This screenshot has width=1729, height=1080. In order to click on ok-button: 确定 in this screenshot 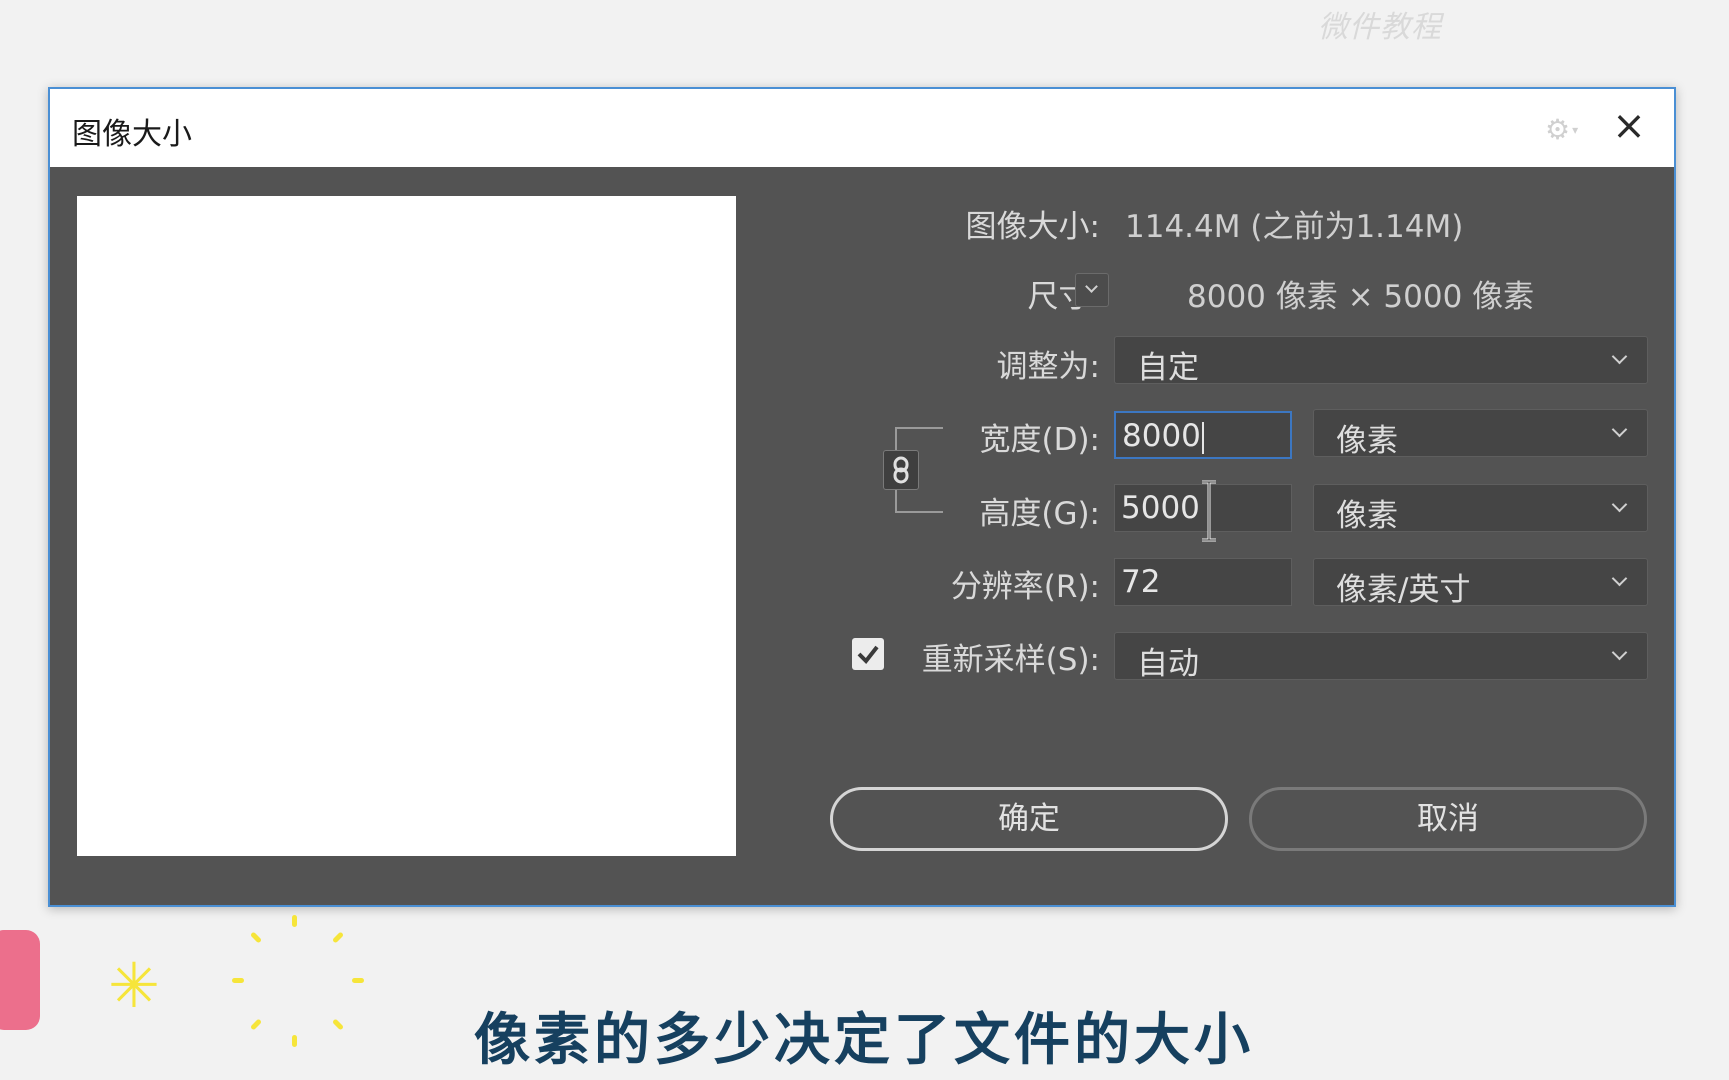, I will do `click(1029, 819)`.